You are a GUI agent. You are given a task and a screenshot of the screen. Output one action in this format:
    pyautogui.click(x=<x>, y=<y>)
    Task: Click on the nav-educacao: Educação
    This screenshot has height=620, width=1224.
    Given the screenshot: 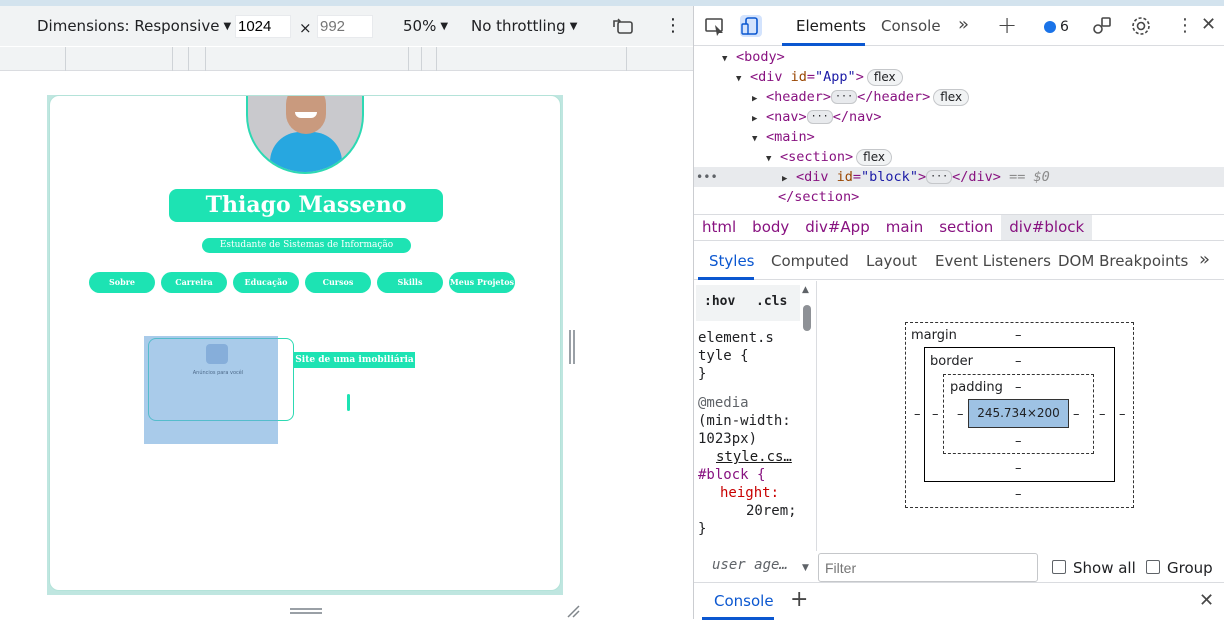 What is the action you would take?
    pyautogui.click(x=266, y=282)
    